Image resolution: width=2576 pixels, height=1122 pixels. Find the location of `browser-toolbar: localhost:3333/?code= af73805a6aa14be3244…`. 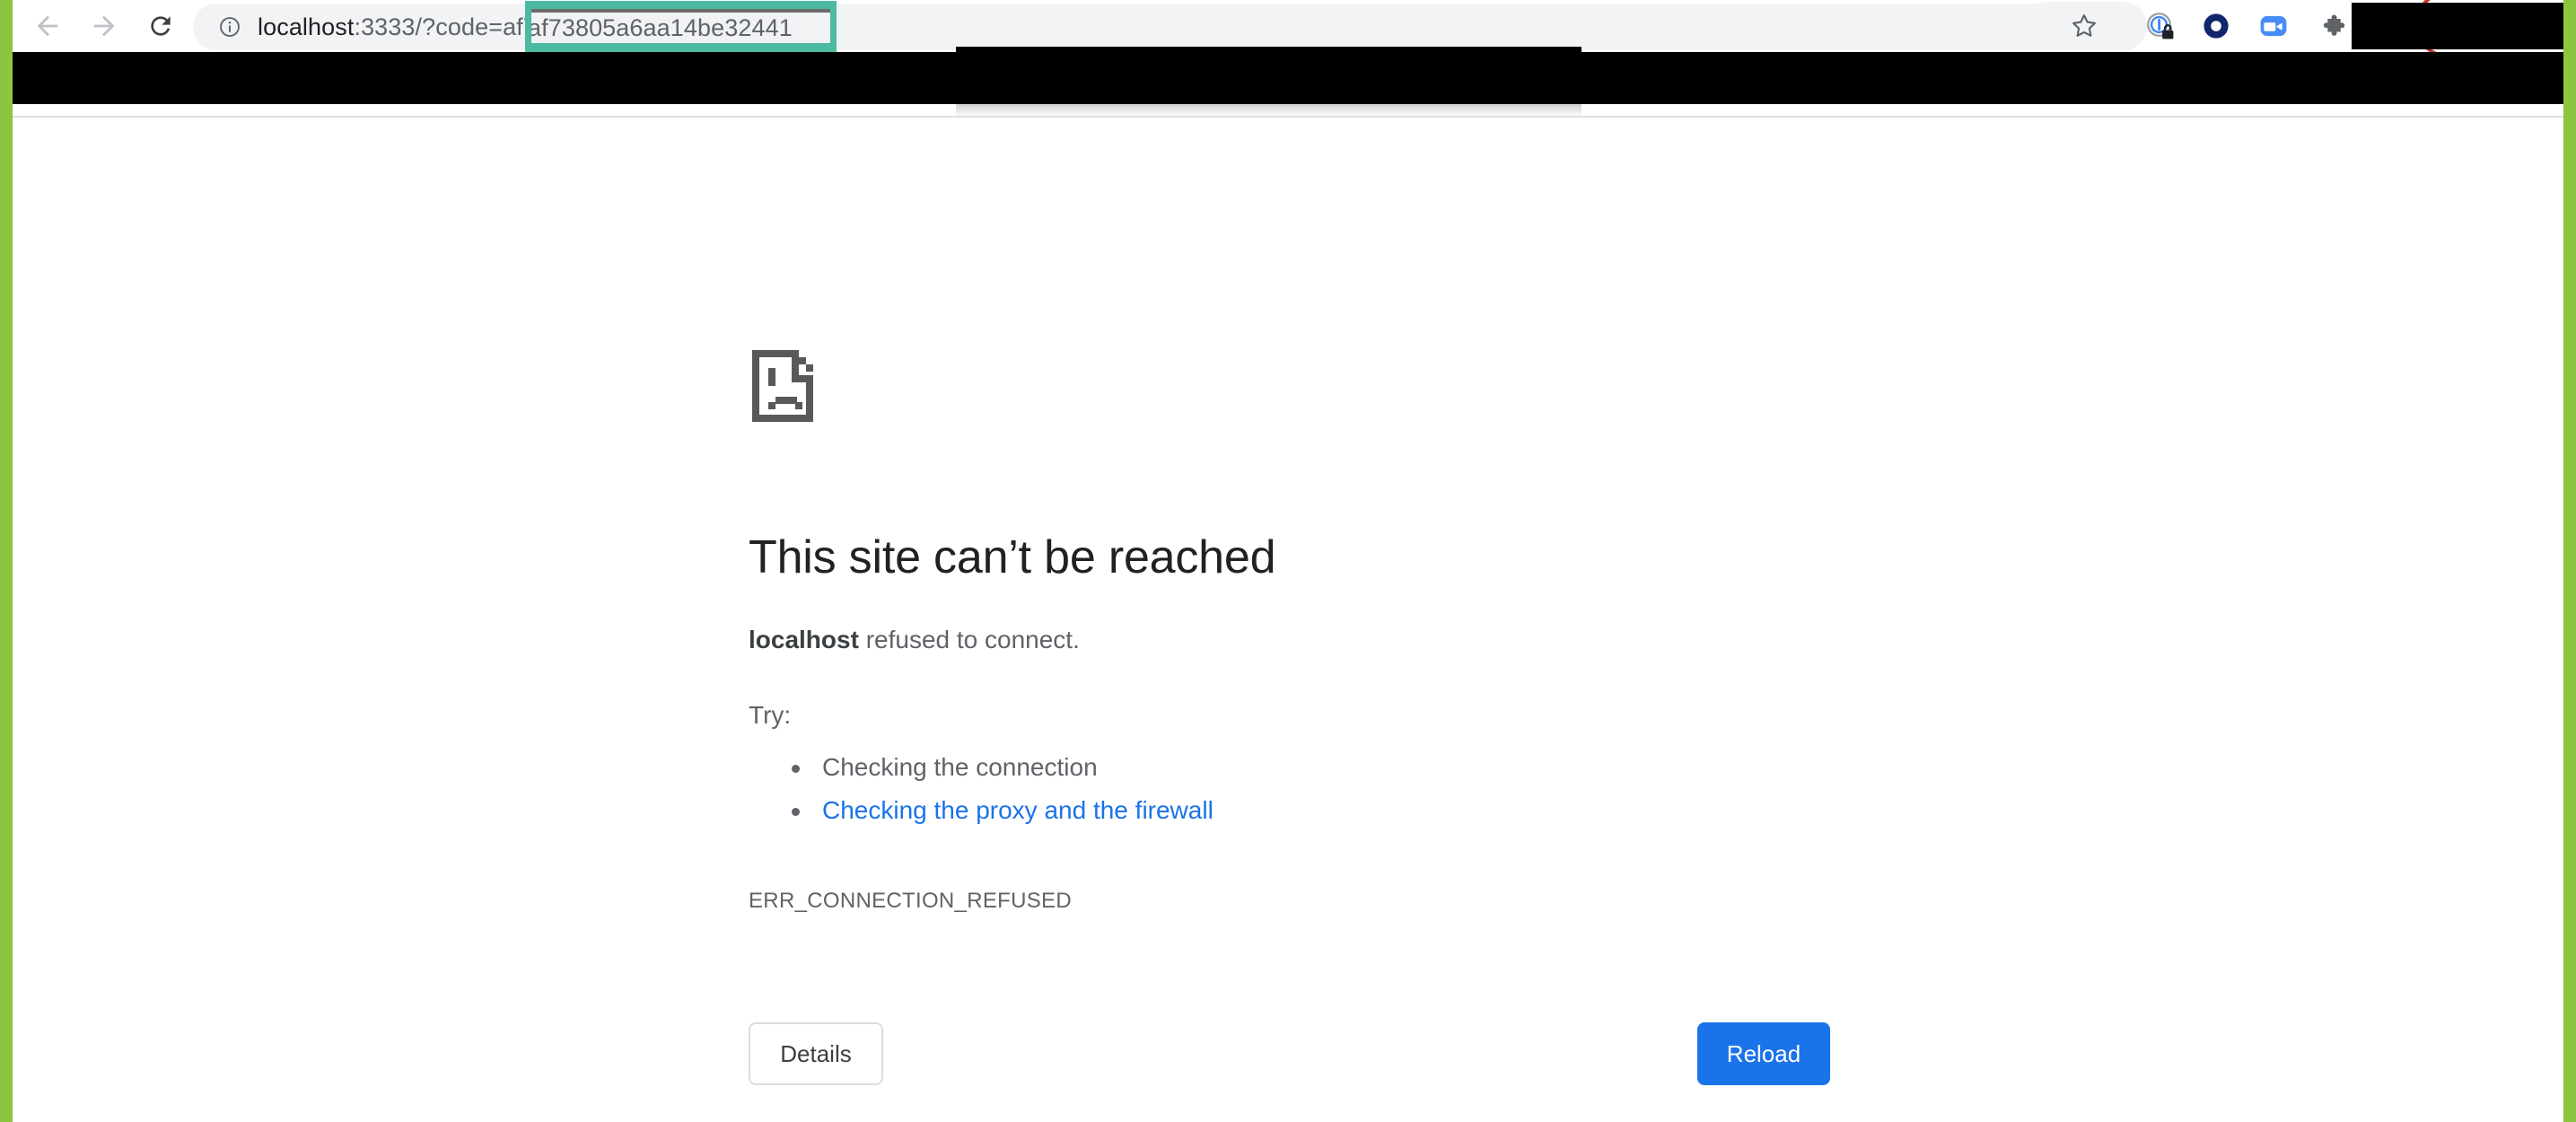

browser-toolbar: localhost:3333/?code= af73805a6aa14be3244… is located at coordinates (1288, 28).